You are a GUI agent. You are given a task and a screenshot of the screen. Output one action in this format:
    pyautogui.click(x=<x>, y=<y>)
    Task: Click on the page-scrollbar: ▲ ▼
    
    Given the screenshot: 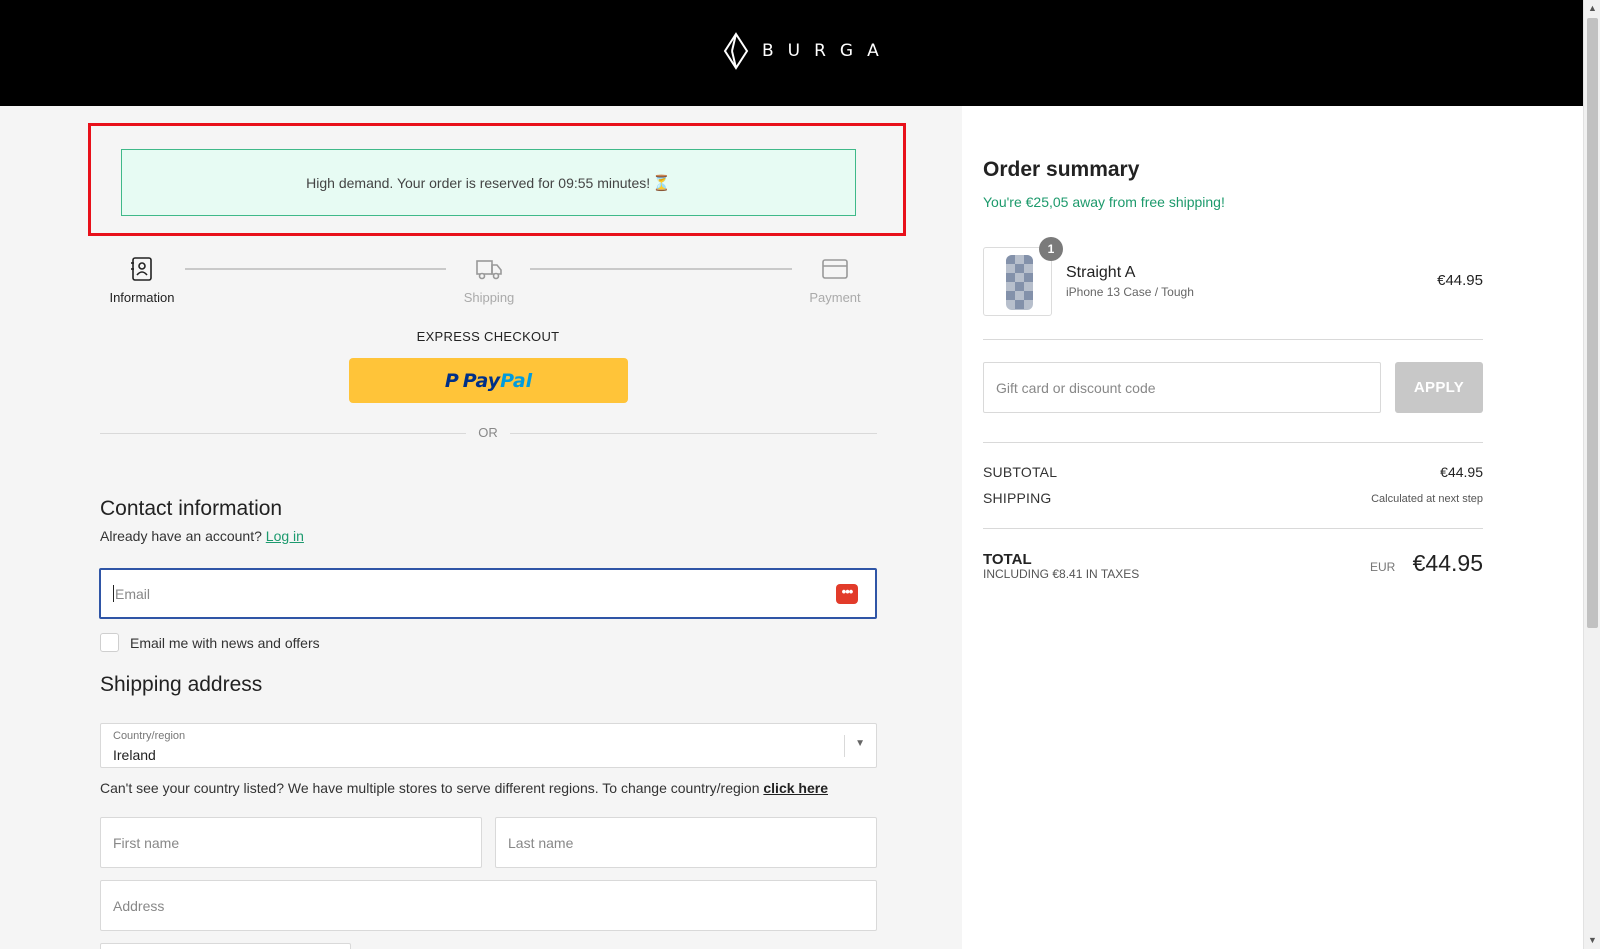 What is the action you would take?
    pyautogui.click(x=1591, y=474)
    